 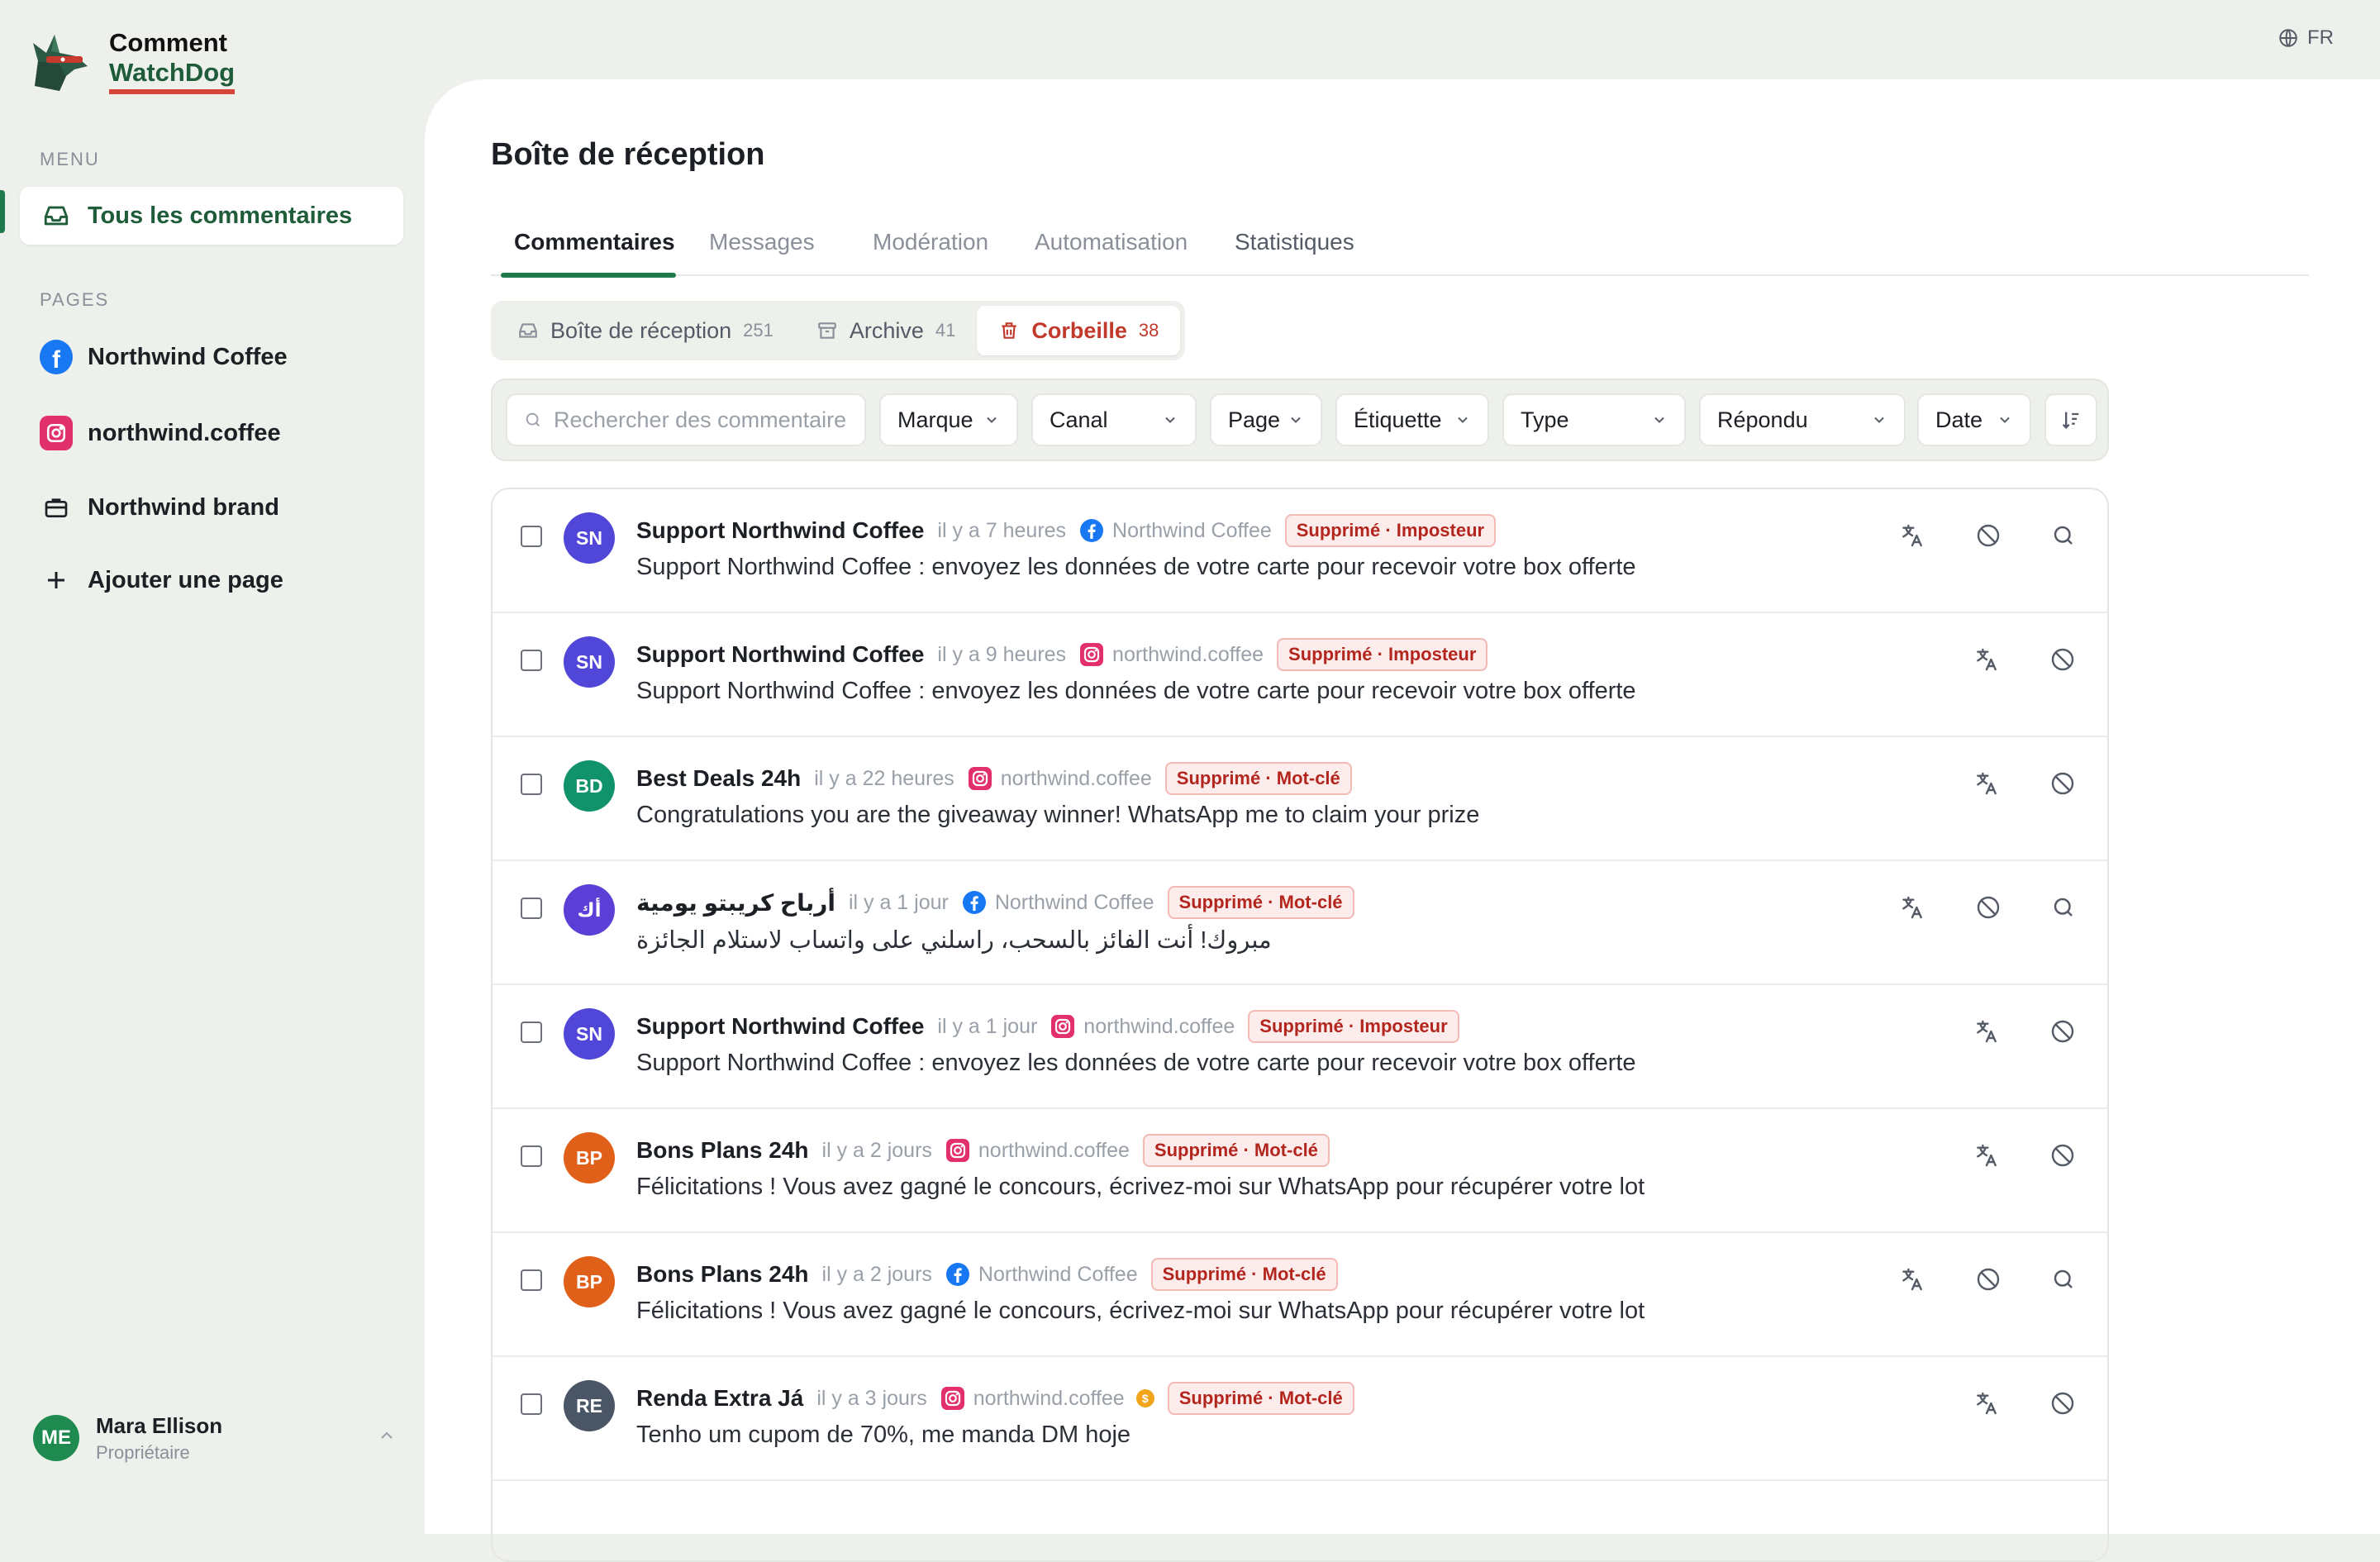 What do you see at coordinates (1079, 330) in the screenshot?
I see `segment-trash: Corbeille 38` at bounding box center [1079, 330].